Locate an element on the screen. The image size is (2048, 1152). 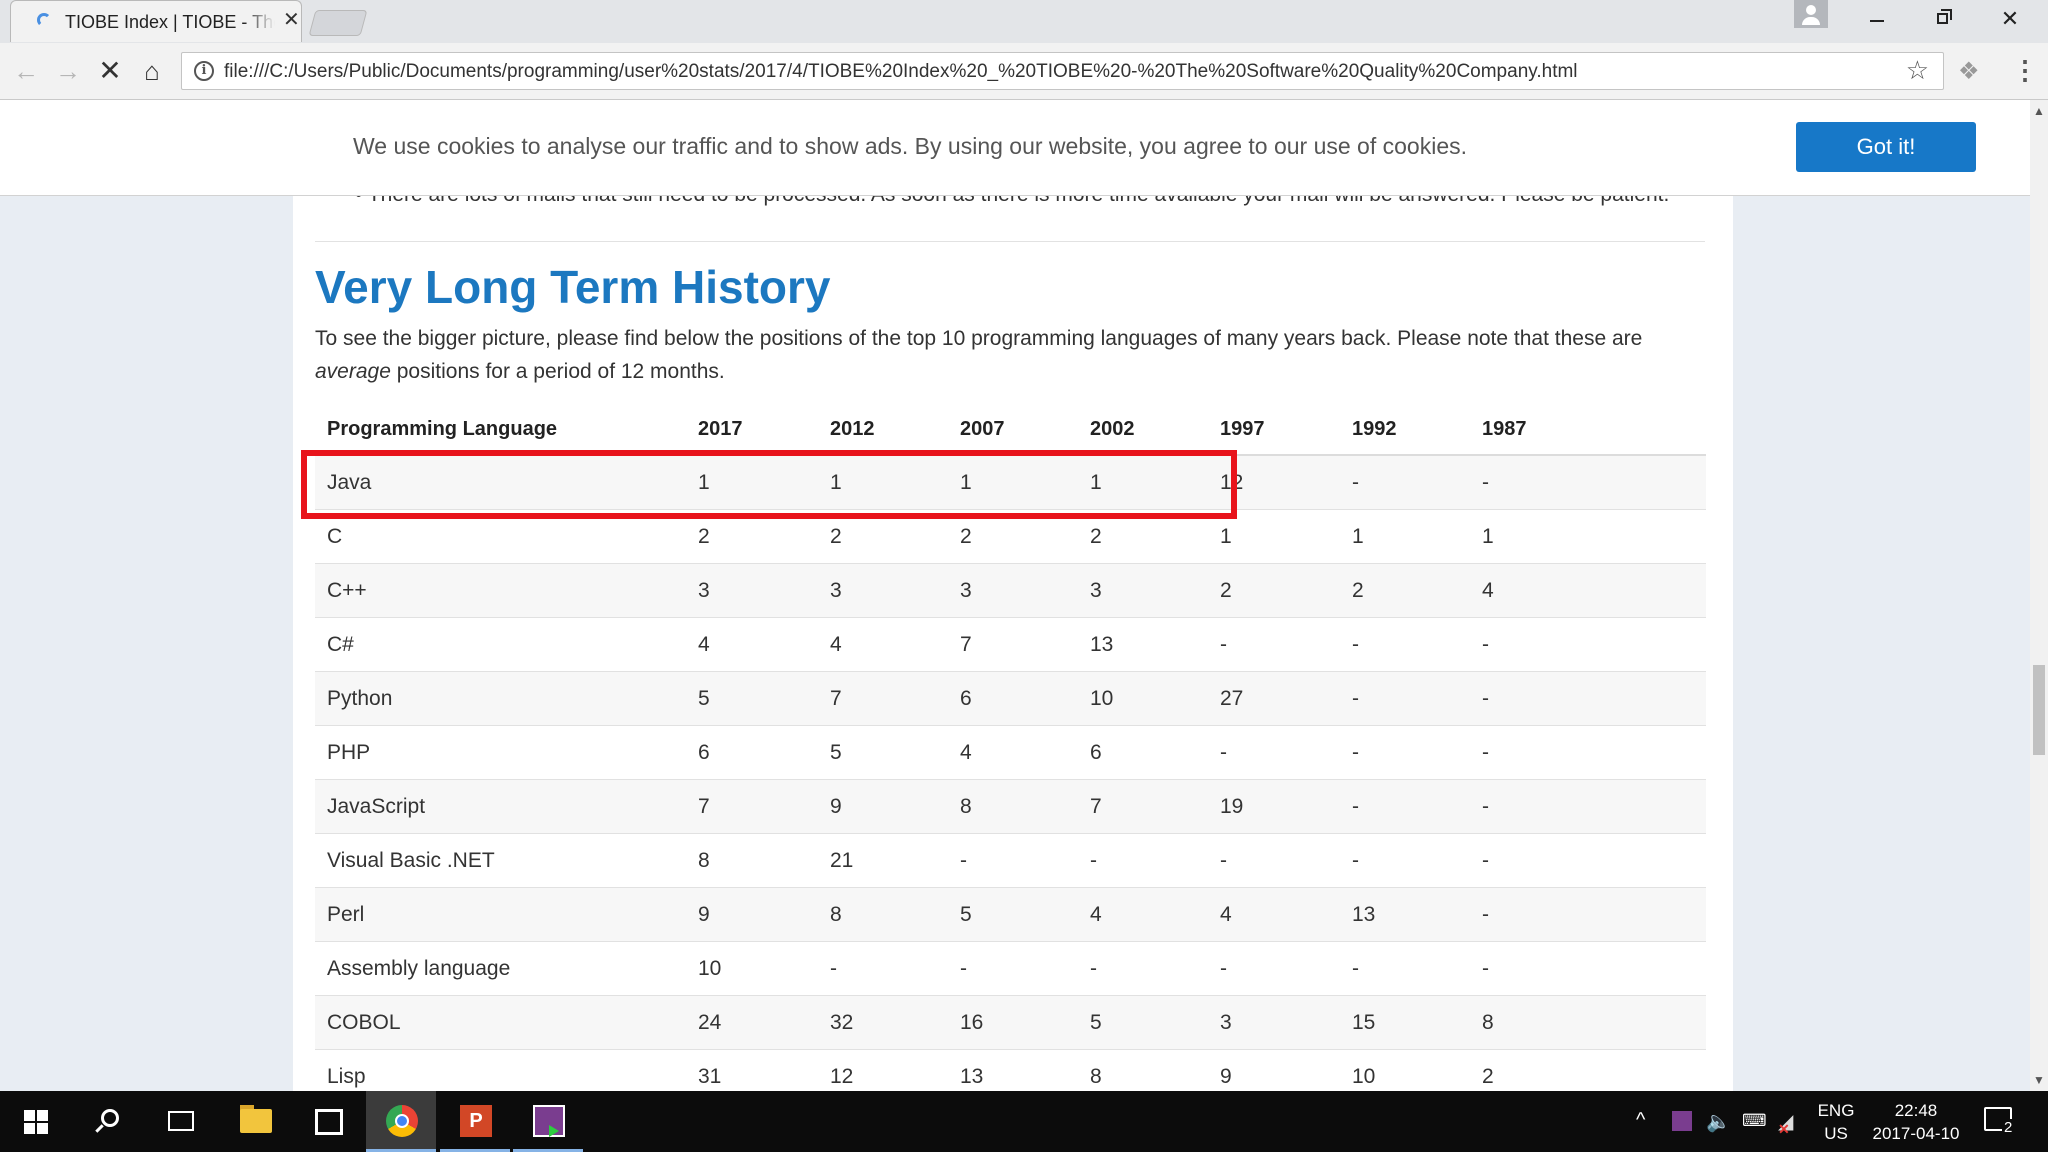
language-cell: Python is located at coordinates (500, 698).